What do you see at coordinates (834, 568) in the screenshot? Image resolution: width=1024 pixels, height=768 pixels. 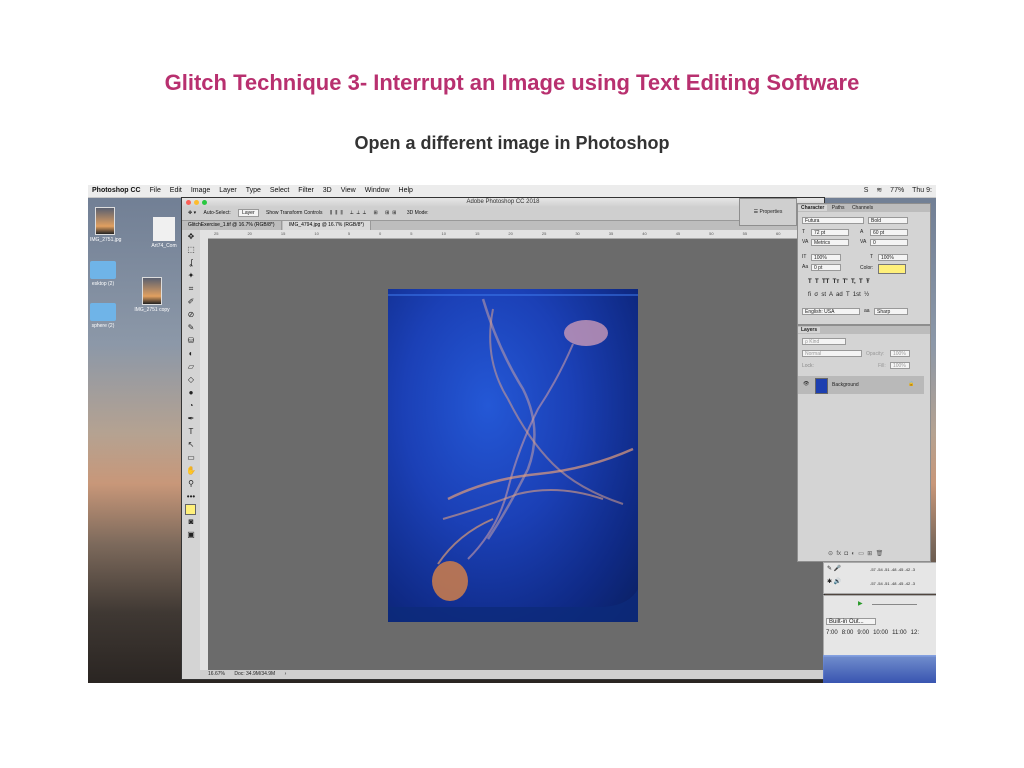 I see `mic-icon: ✎ 🎤` at bounding box center [834, 568].